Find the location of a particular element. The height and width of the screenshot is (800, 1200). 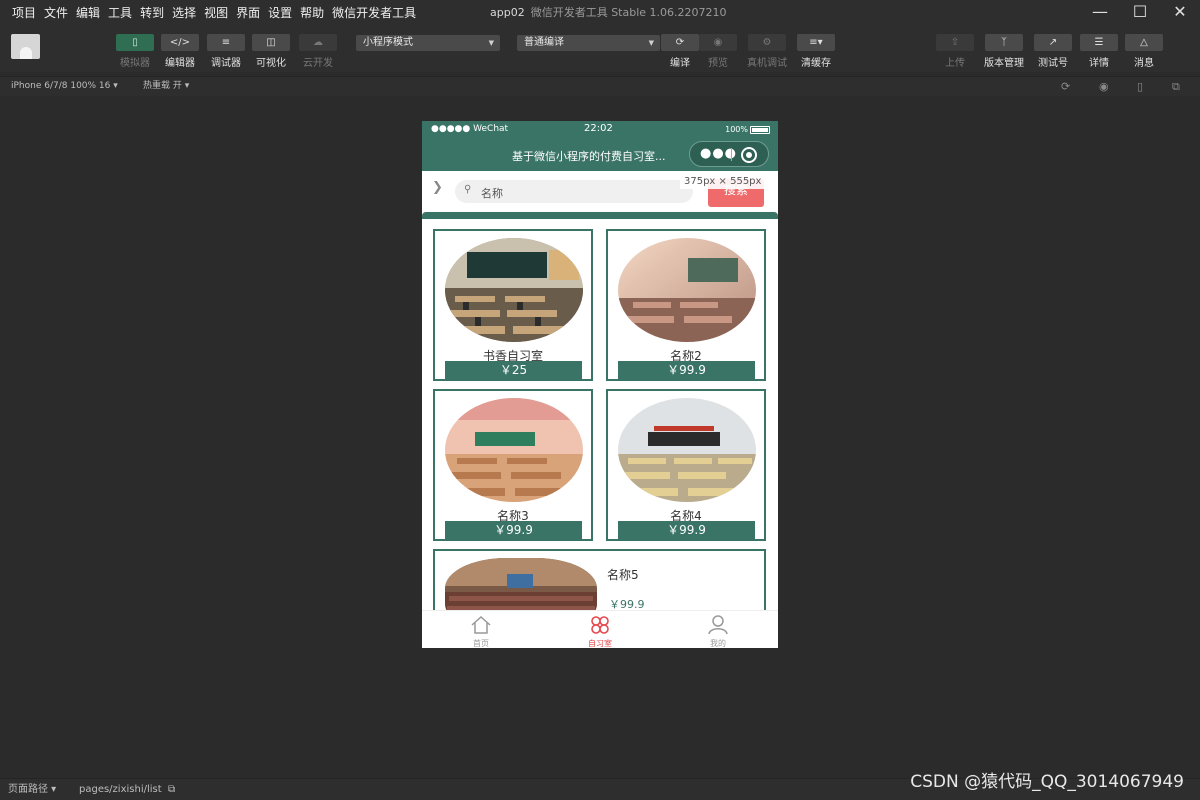

menu-item-tools: 工具 is located at coordinates (120, 13).